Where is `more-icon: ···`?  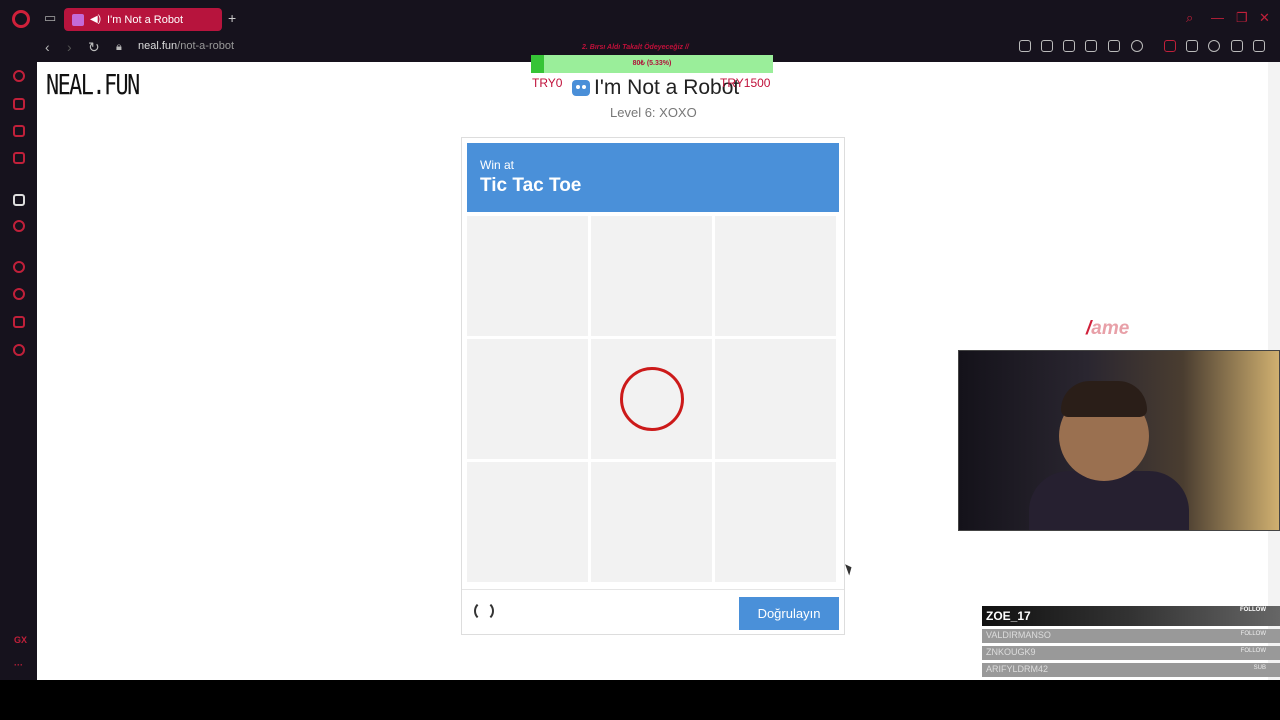 more-icon: ··· is located at coordinates (18, 665).